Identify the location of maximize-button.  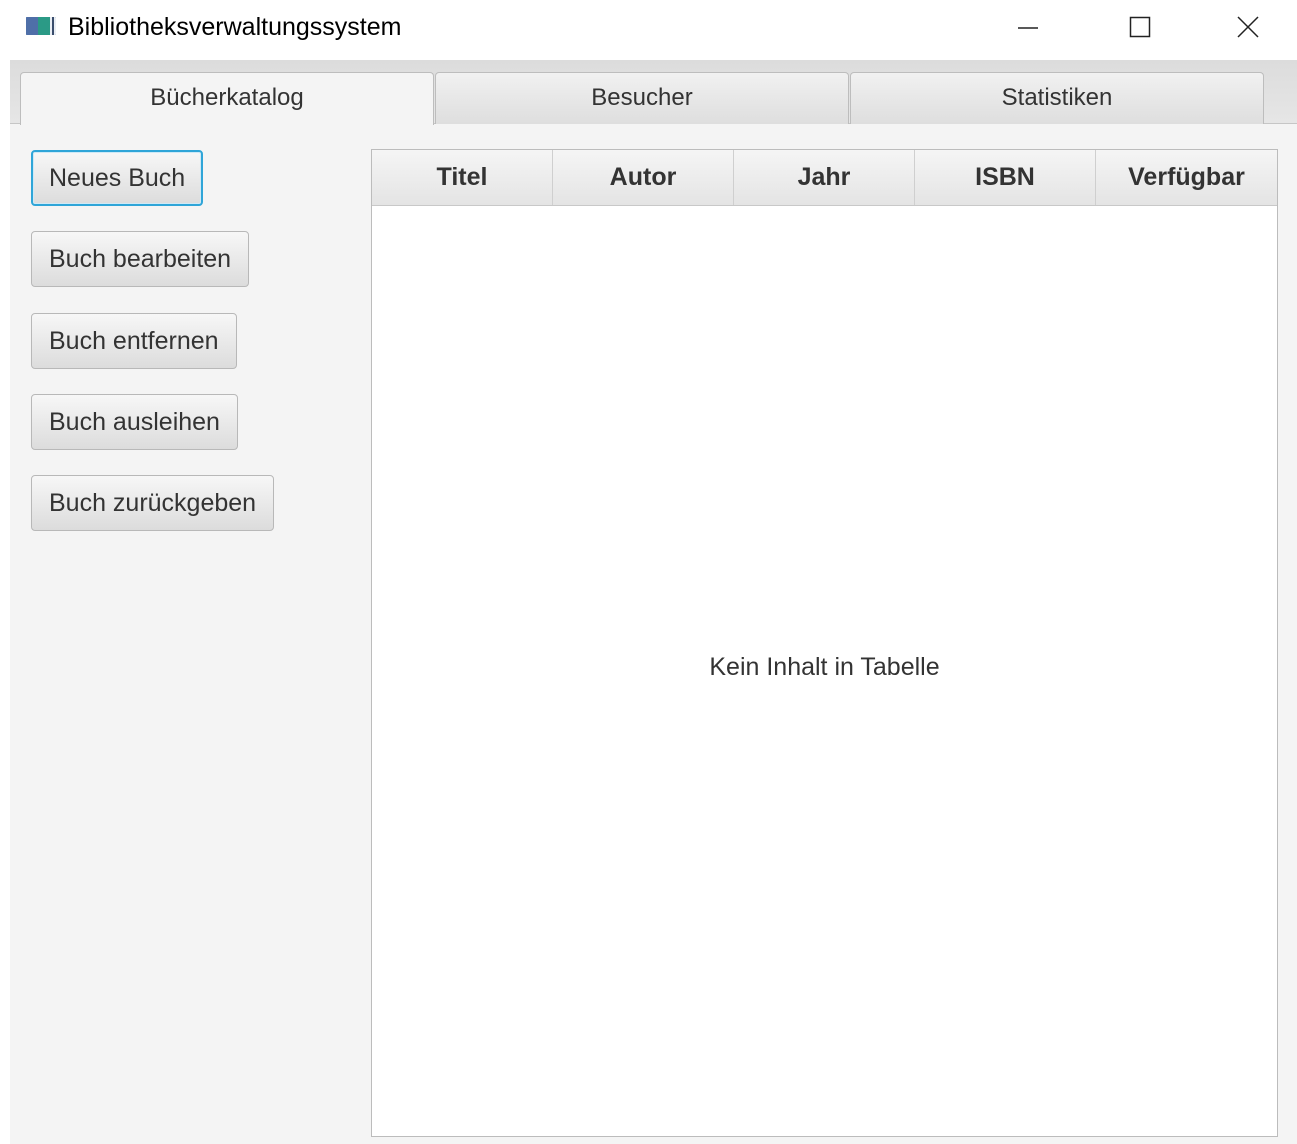
(1140, 27).